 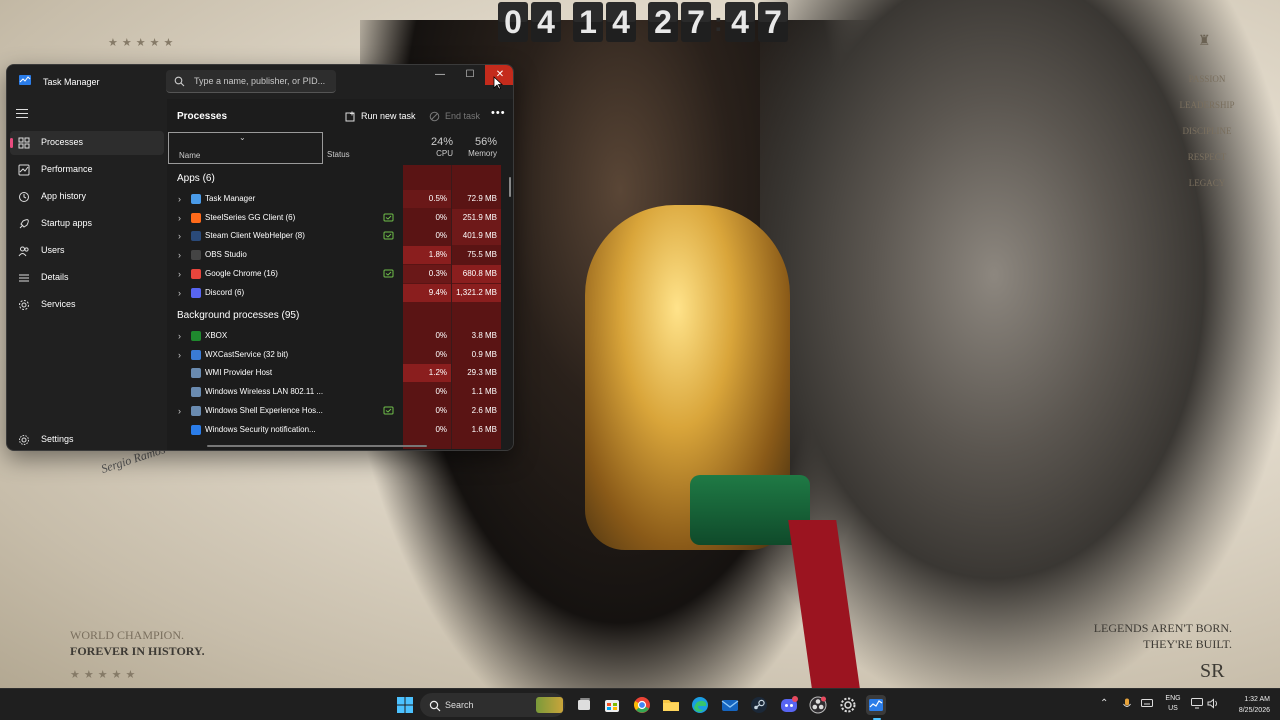 I want to click on title-bar: Task Manager — ☐ ✕, so click(x=260, y=82).